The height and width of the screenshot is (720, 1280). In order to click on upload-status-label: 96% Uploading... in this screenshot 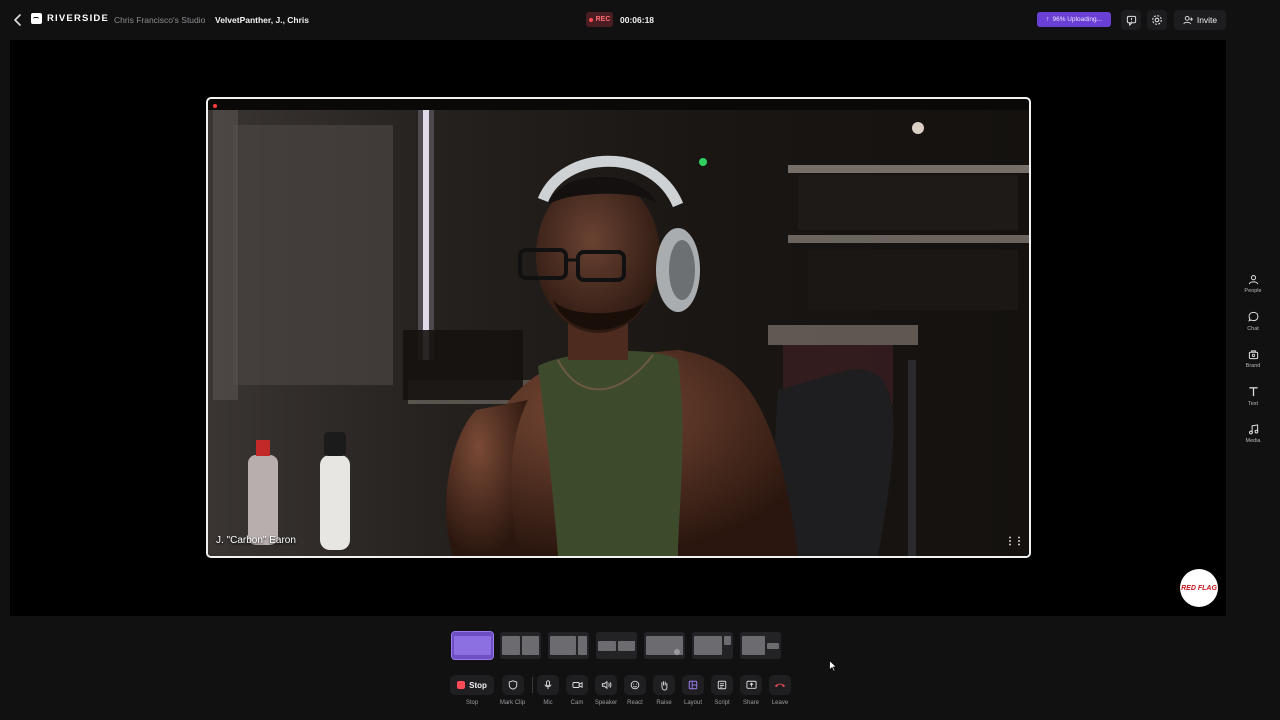, I will do `click(1077, 19)`.